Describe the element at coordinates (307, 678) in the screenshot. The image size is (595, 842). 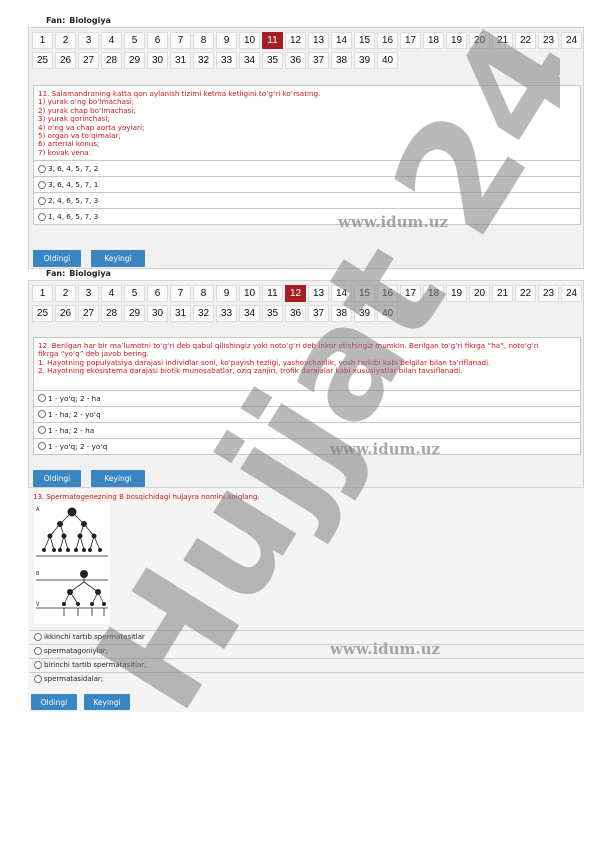
I see `answer-option: spermatasidalar;` at that location.